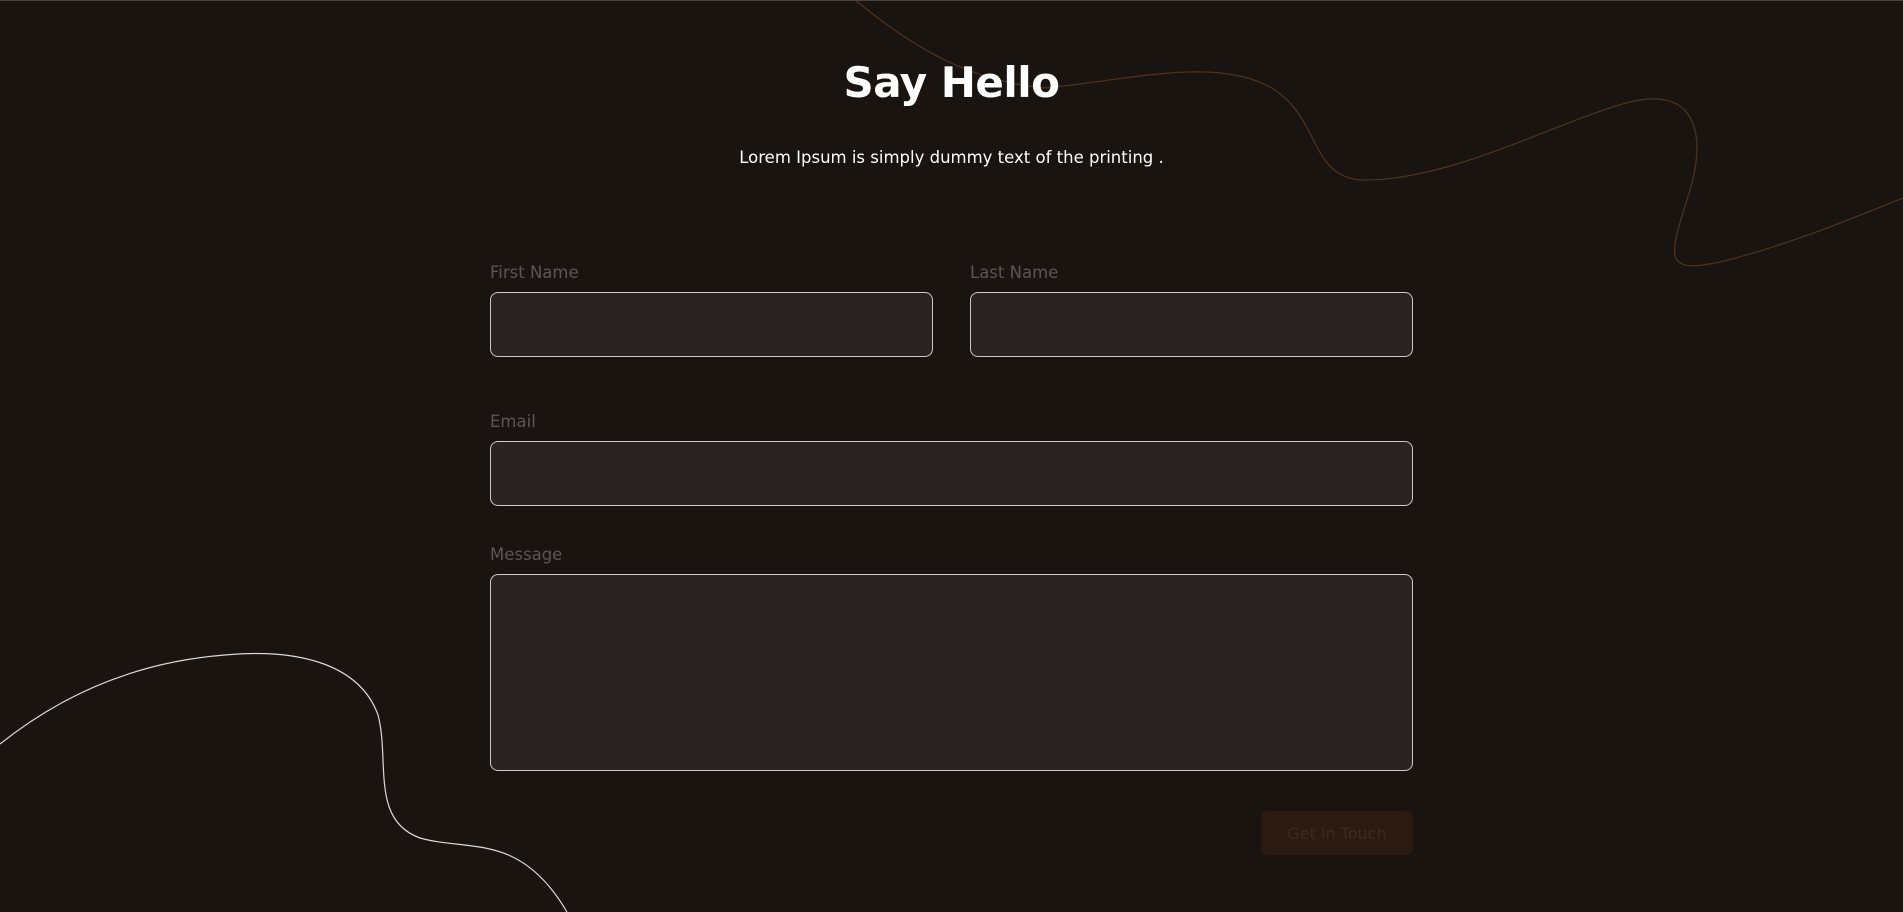  I want to click on top-divider, so click(951, 0).